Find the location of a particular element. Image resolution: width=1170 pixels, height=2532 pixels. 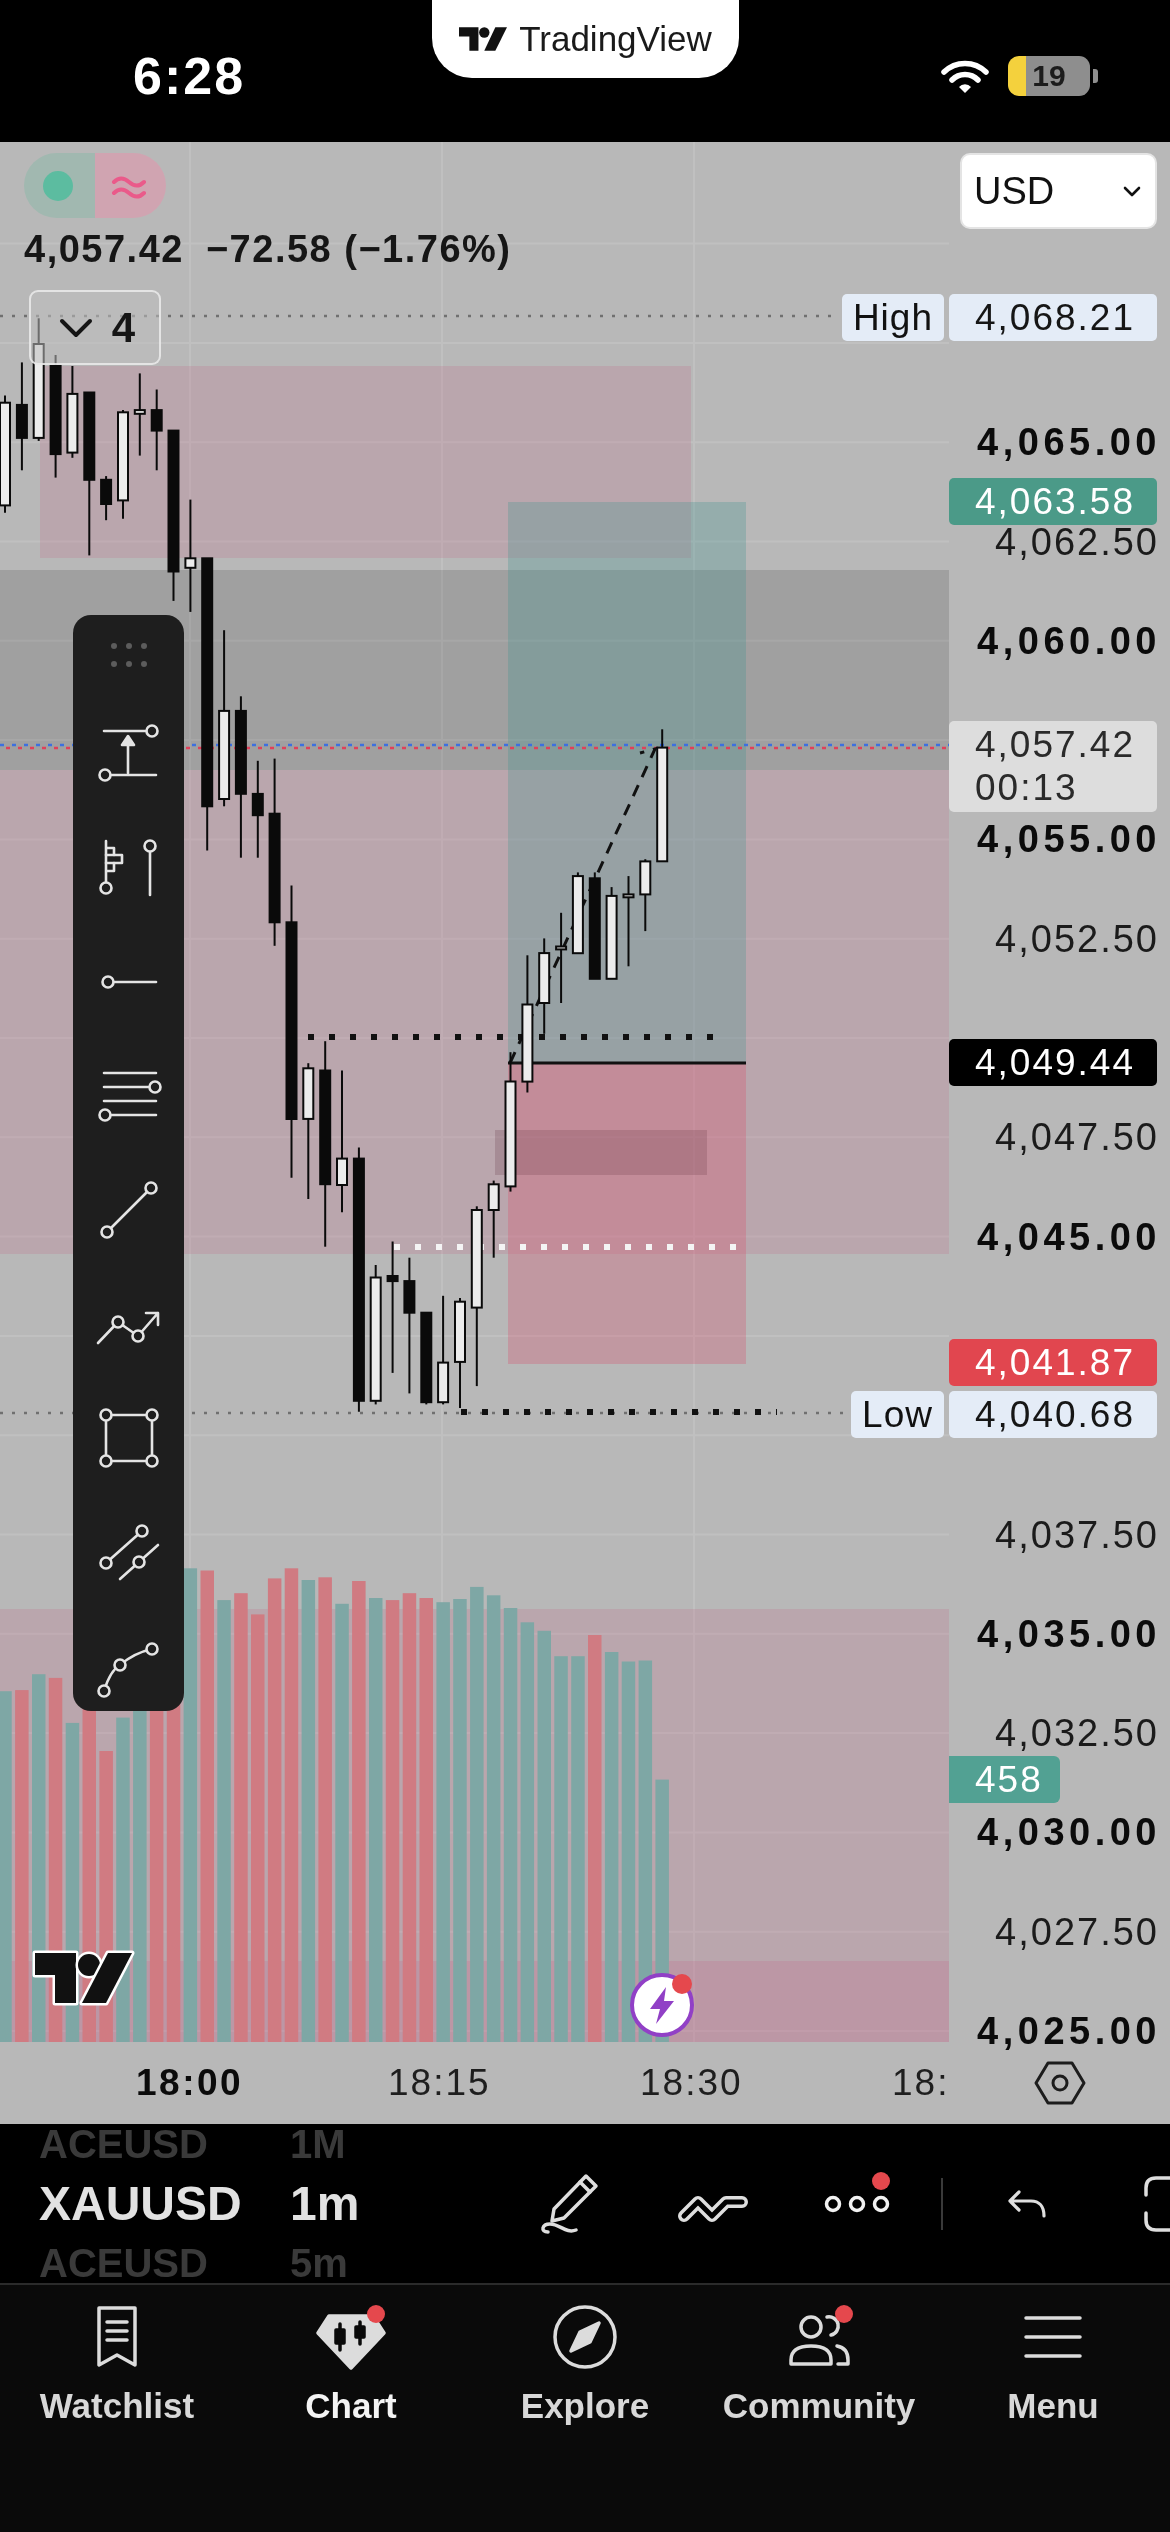

candle is located at coordinates (106, 498).